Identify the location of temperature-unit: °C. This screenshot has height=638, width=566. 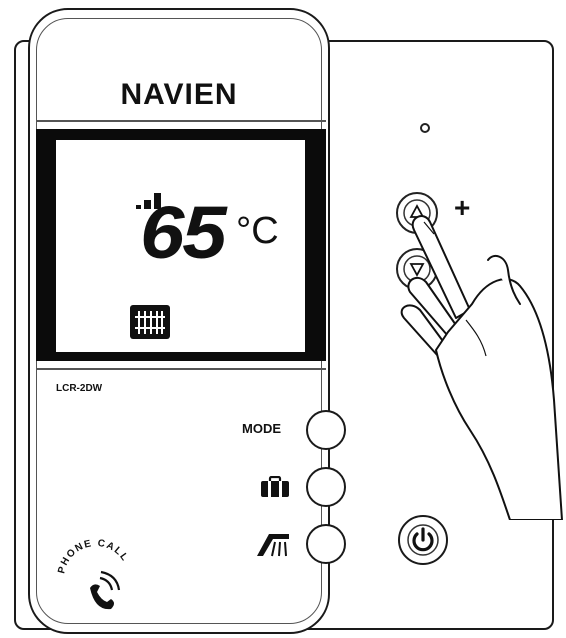
(257, 231).